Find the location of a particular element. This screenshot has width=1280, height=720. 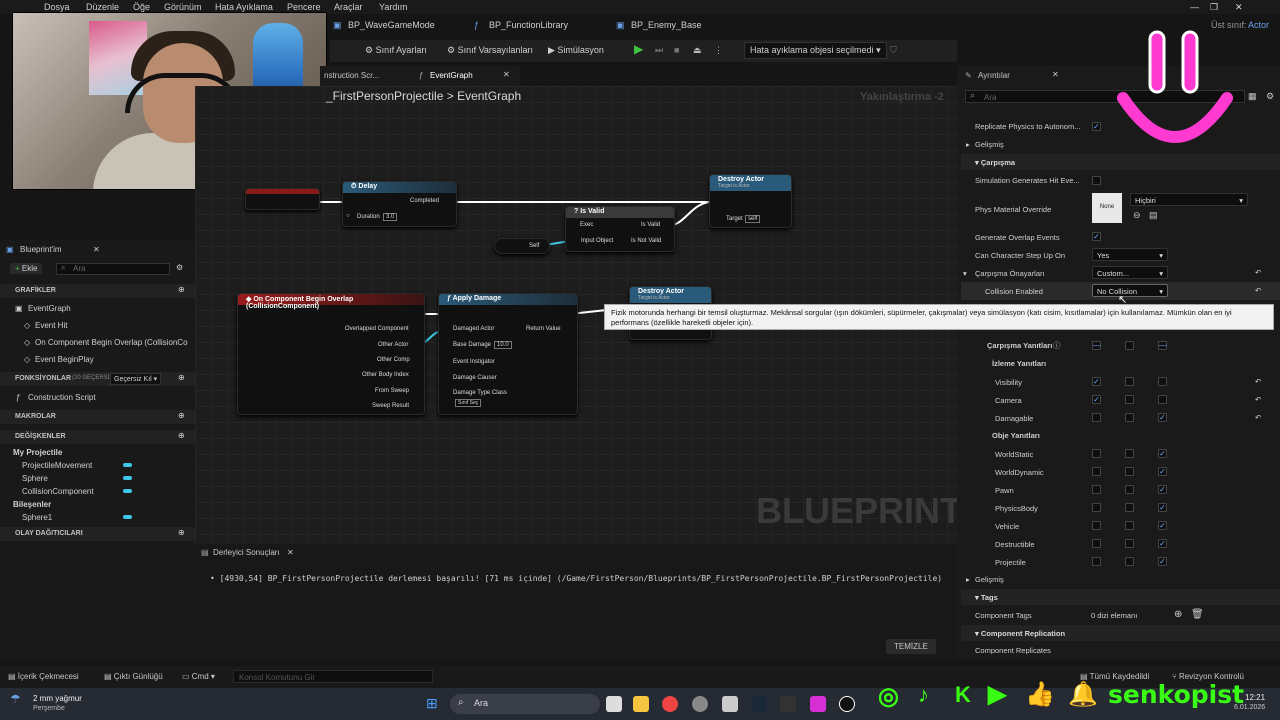

checkbox-block-all: — is located at coordinates (1162, 345).